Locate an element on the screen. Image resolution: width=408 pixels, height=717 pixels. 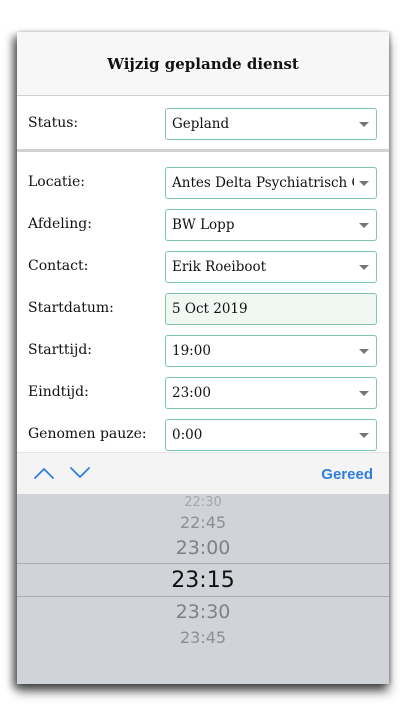
end-time-label: Eindtijd: is located at coordinates (58, 392).